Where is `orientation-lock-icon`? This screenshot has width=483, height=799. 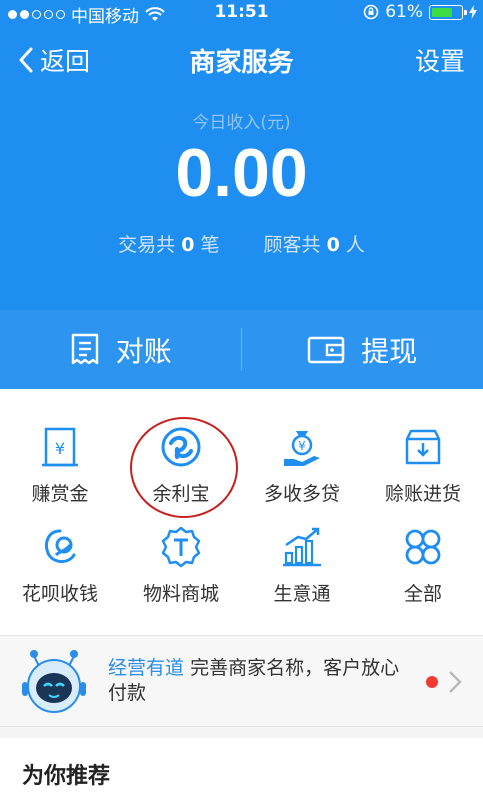 orientation-lock-icon is located at coordinates (371, 12).